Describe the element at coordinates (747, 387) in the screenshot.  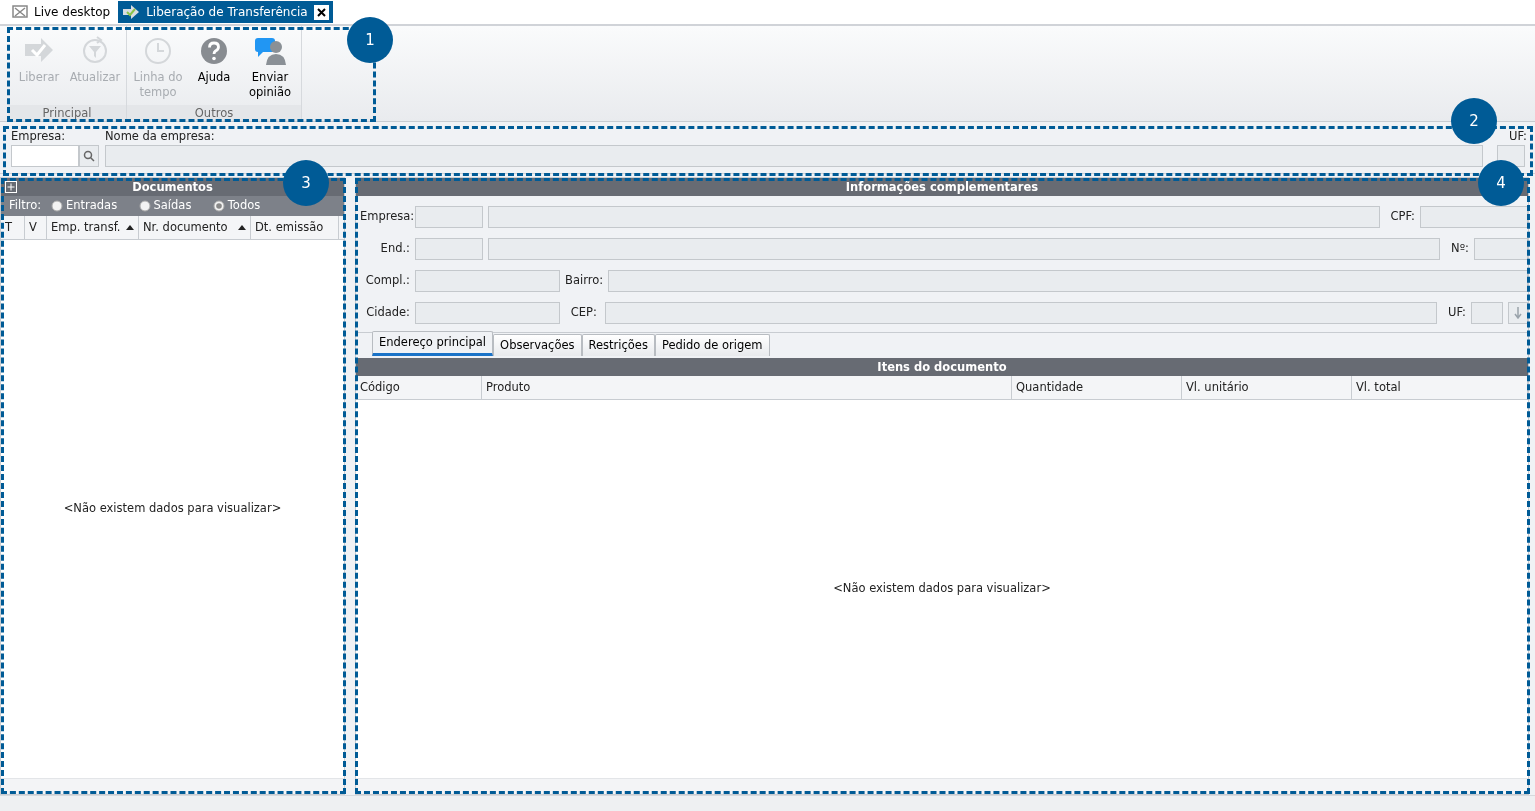
I see `column-header: Produto` at that location.